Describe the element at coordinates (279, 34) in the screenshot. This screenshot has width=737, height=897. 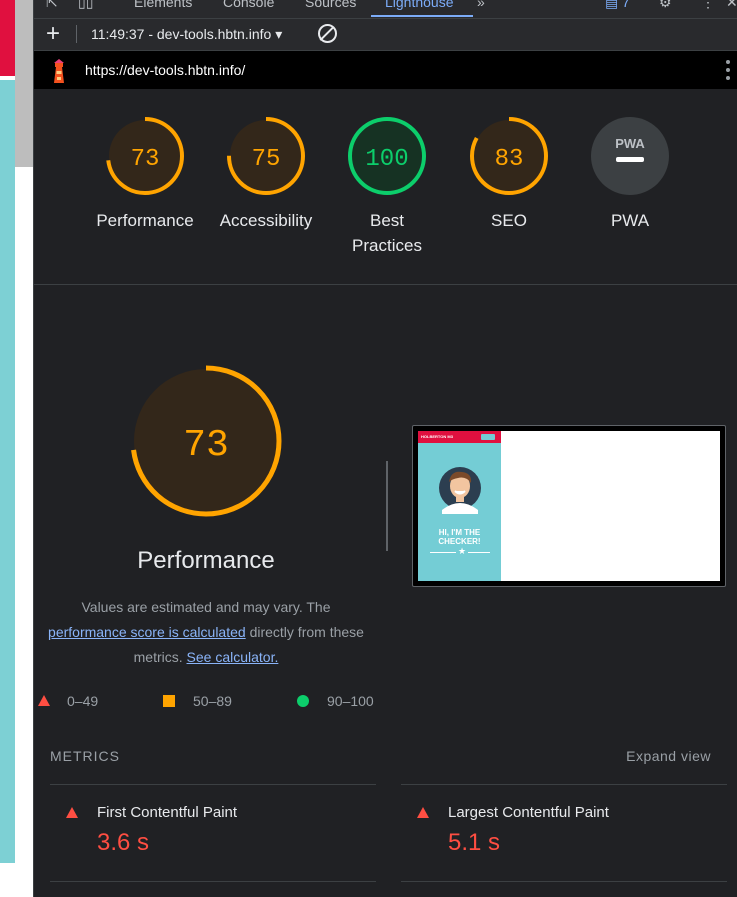
I see `dropdown-caret-icon: ▾` at that location.